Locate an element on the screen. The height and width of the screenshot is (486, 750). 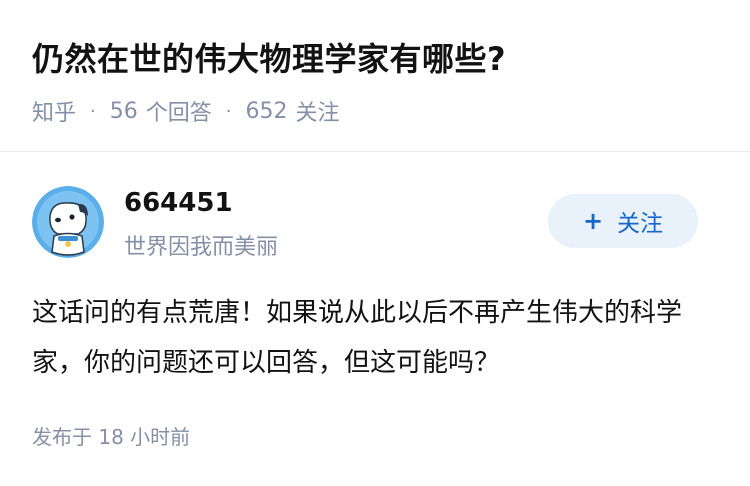
follow-button: + 关注 is located at coordinates (623, 221).